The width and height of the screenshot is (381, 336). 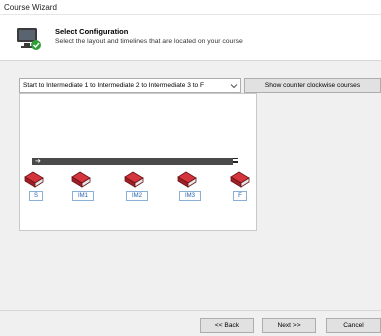 I want to click on header-title: Select Configuration, so click(x=92, y=31).